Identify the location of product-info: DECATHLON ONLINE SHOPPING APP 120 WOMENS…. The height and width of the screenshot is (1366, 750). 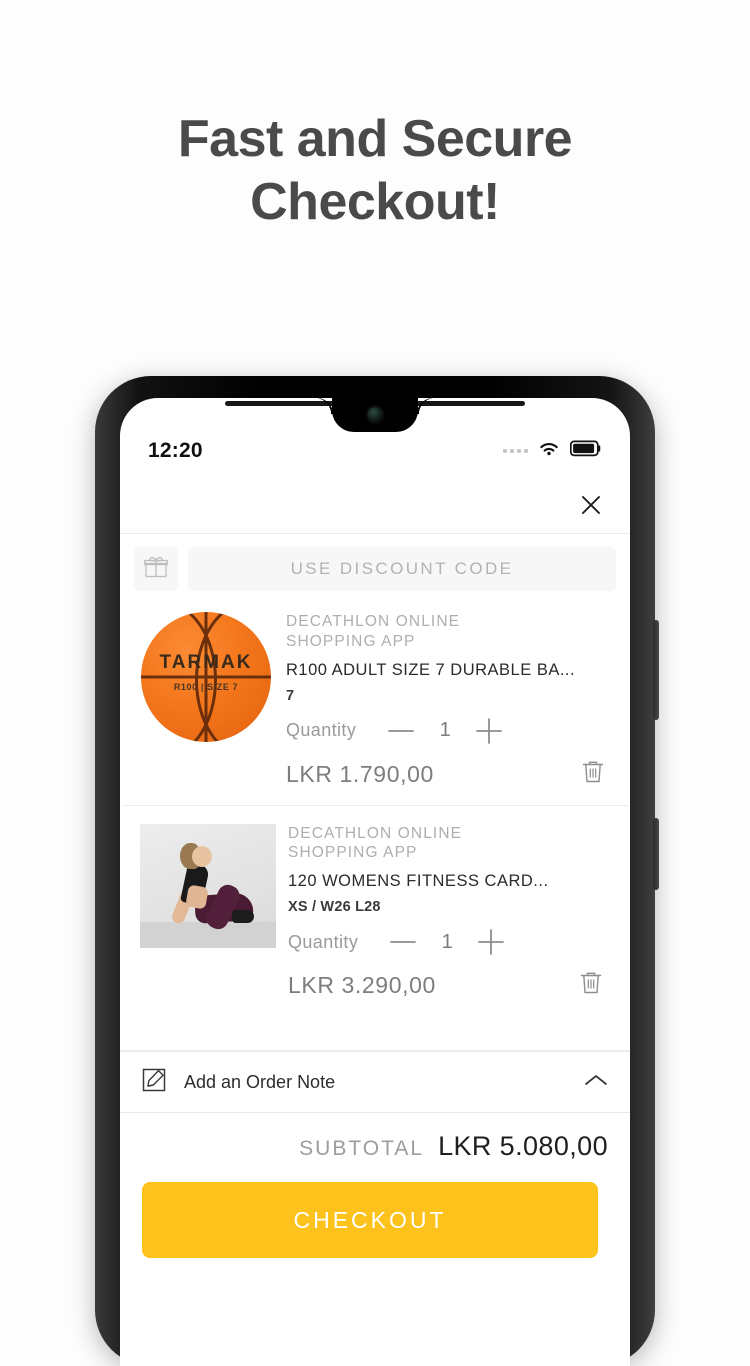
(443, 913).